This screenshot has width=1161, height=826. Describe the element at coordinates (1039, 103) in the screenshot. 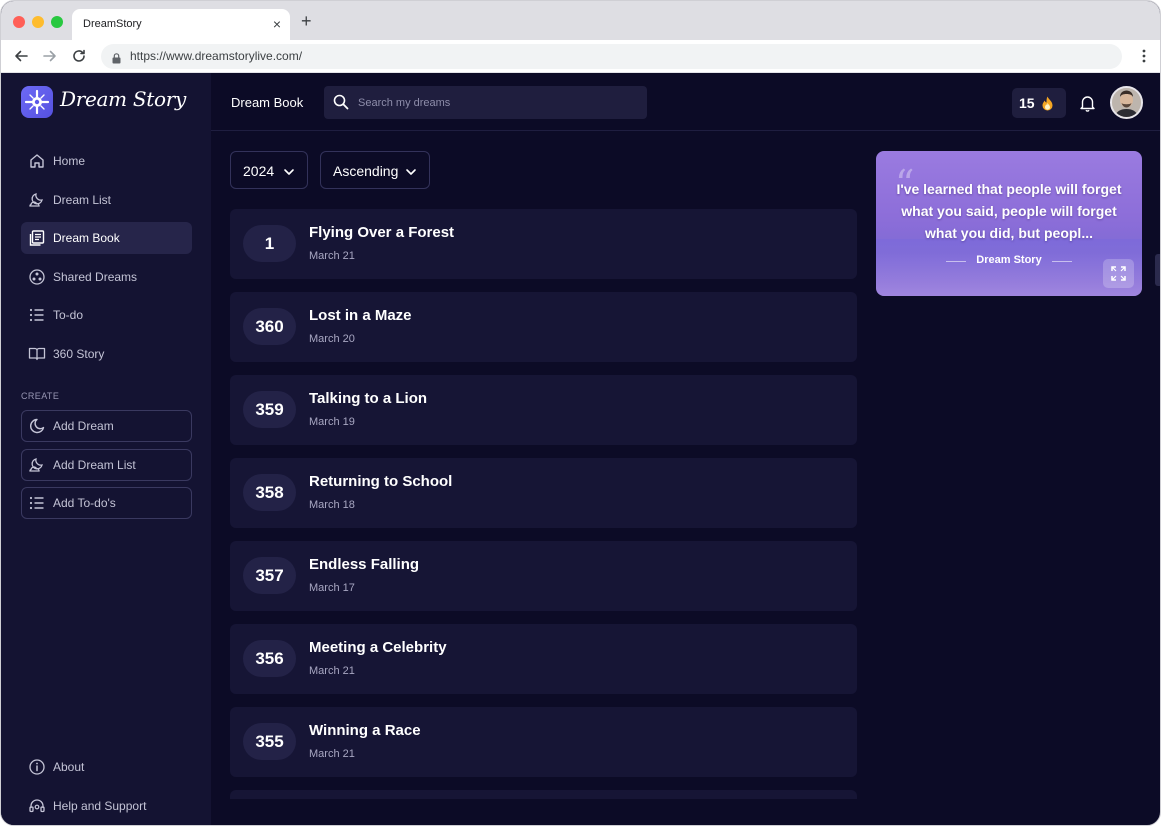

I see `streak-badge: 15` at that location.